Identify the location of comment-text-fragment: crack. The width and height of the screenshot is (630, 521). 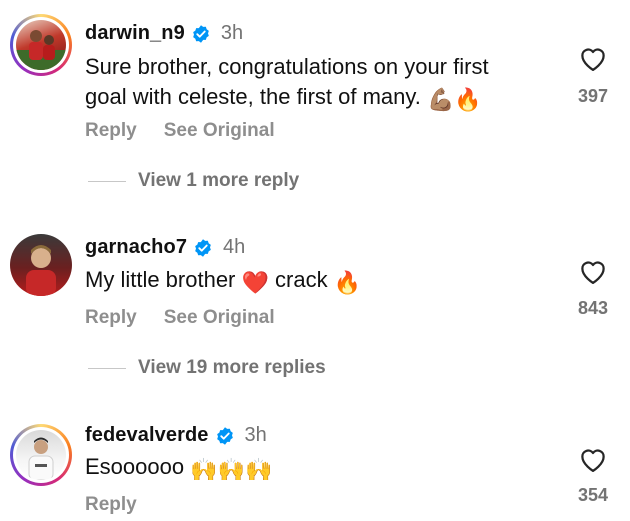
(301, 279).